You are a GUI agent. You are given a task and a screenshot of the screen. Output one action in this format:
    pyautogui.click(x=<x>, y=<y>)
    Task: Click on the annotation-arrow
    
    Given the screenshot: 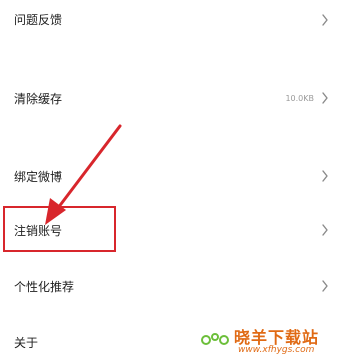 What is the action you would take?
    pyautogui.click(x=83, y=174)
    